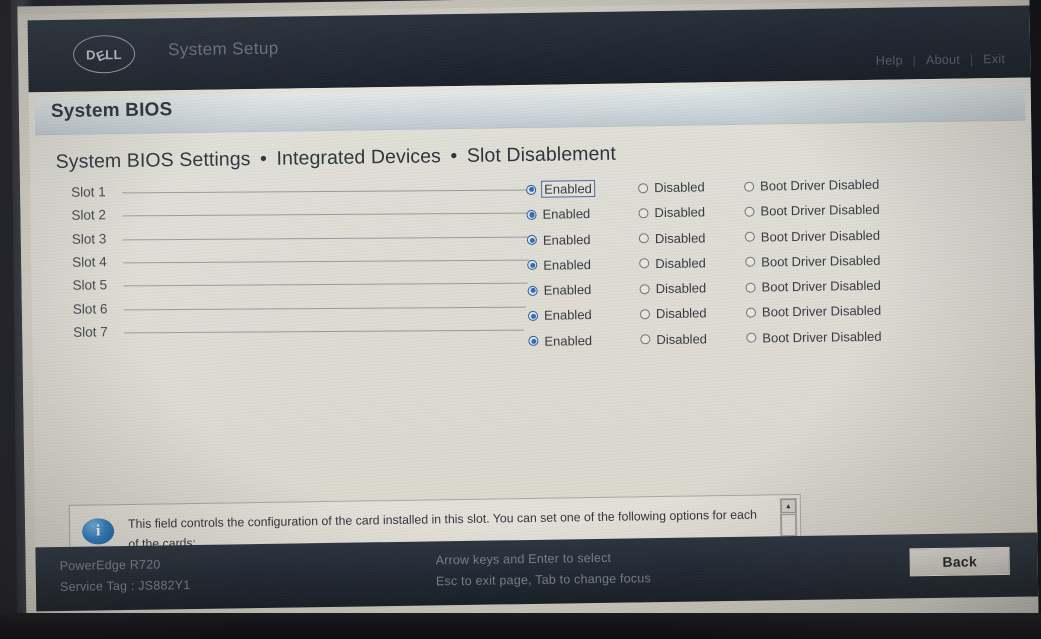 The image size is (1041, 639). I want to click on section-band, so click(530, 109).